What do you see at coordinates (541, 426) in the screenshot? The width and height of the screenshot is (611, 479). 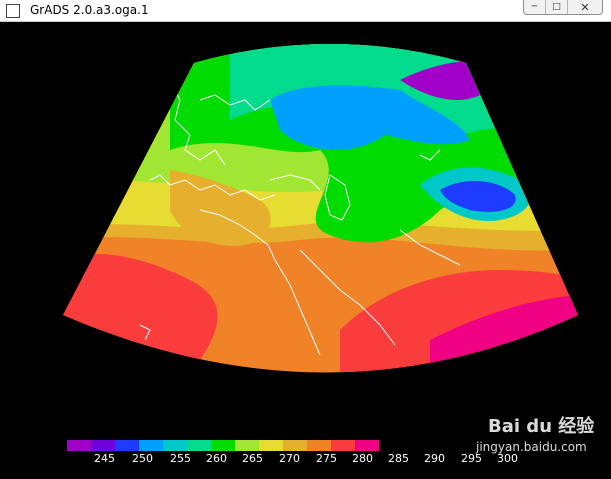 I see `watermark-logo: Bai du 经验` at bounding box center [541, 426].